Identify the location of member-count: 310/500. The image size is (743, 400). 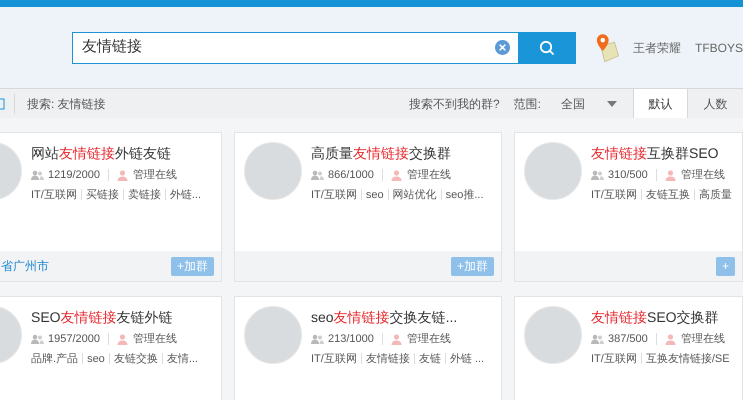
(628, 175).